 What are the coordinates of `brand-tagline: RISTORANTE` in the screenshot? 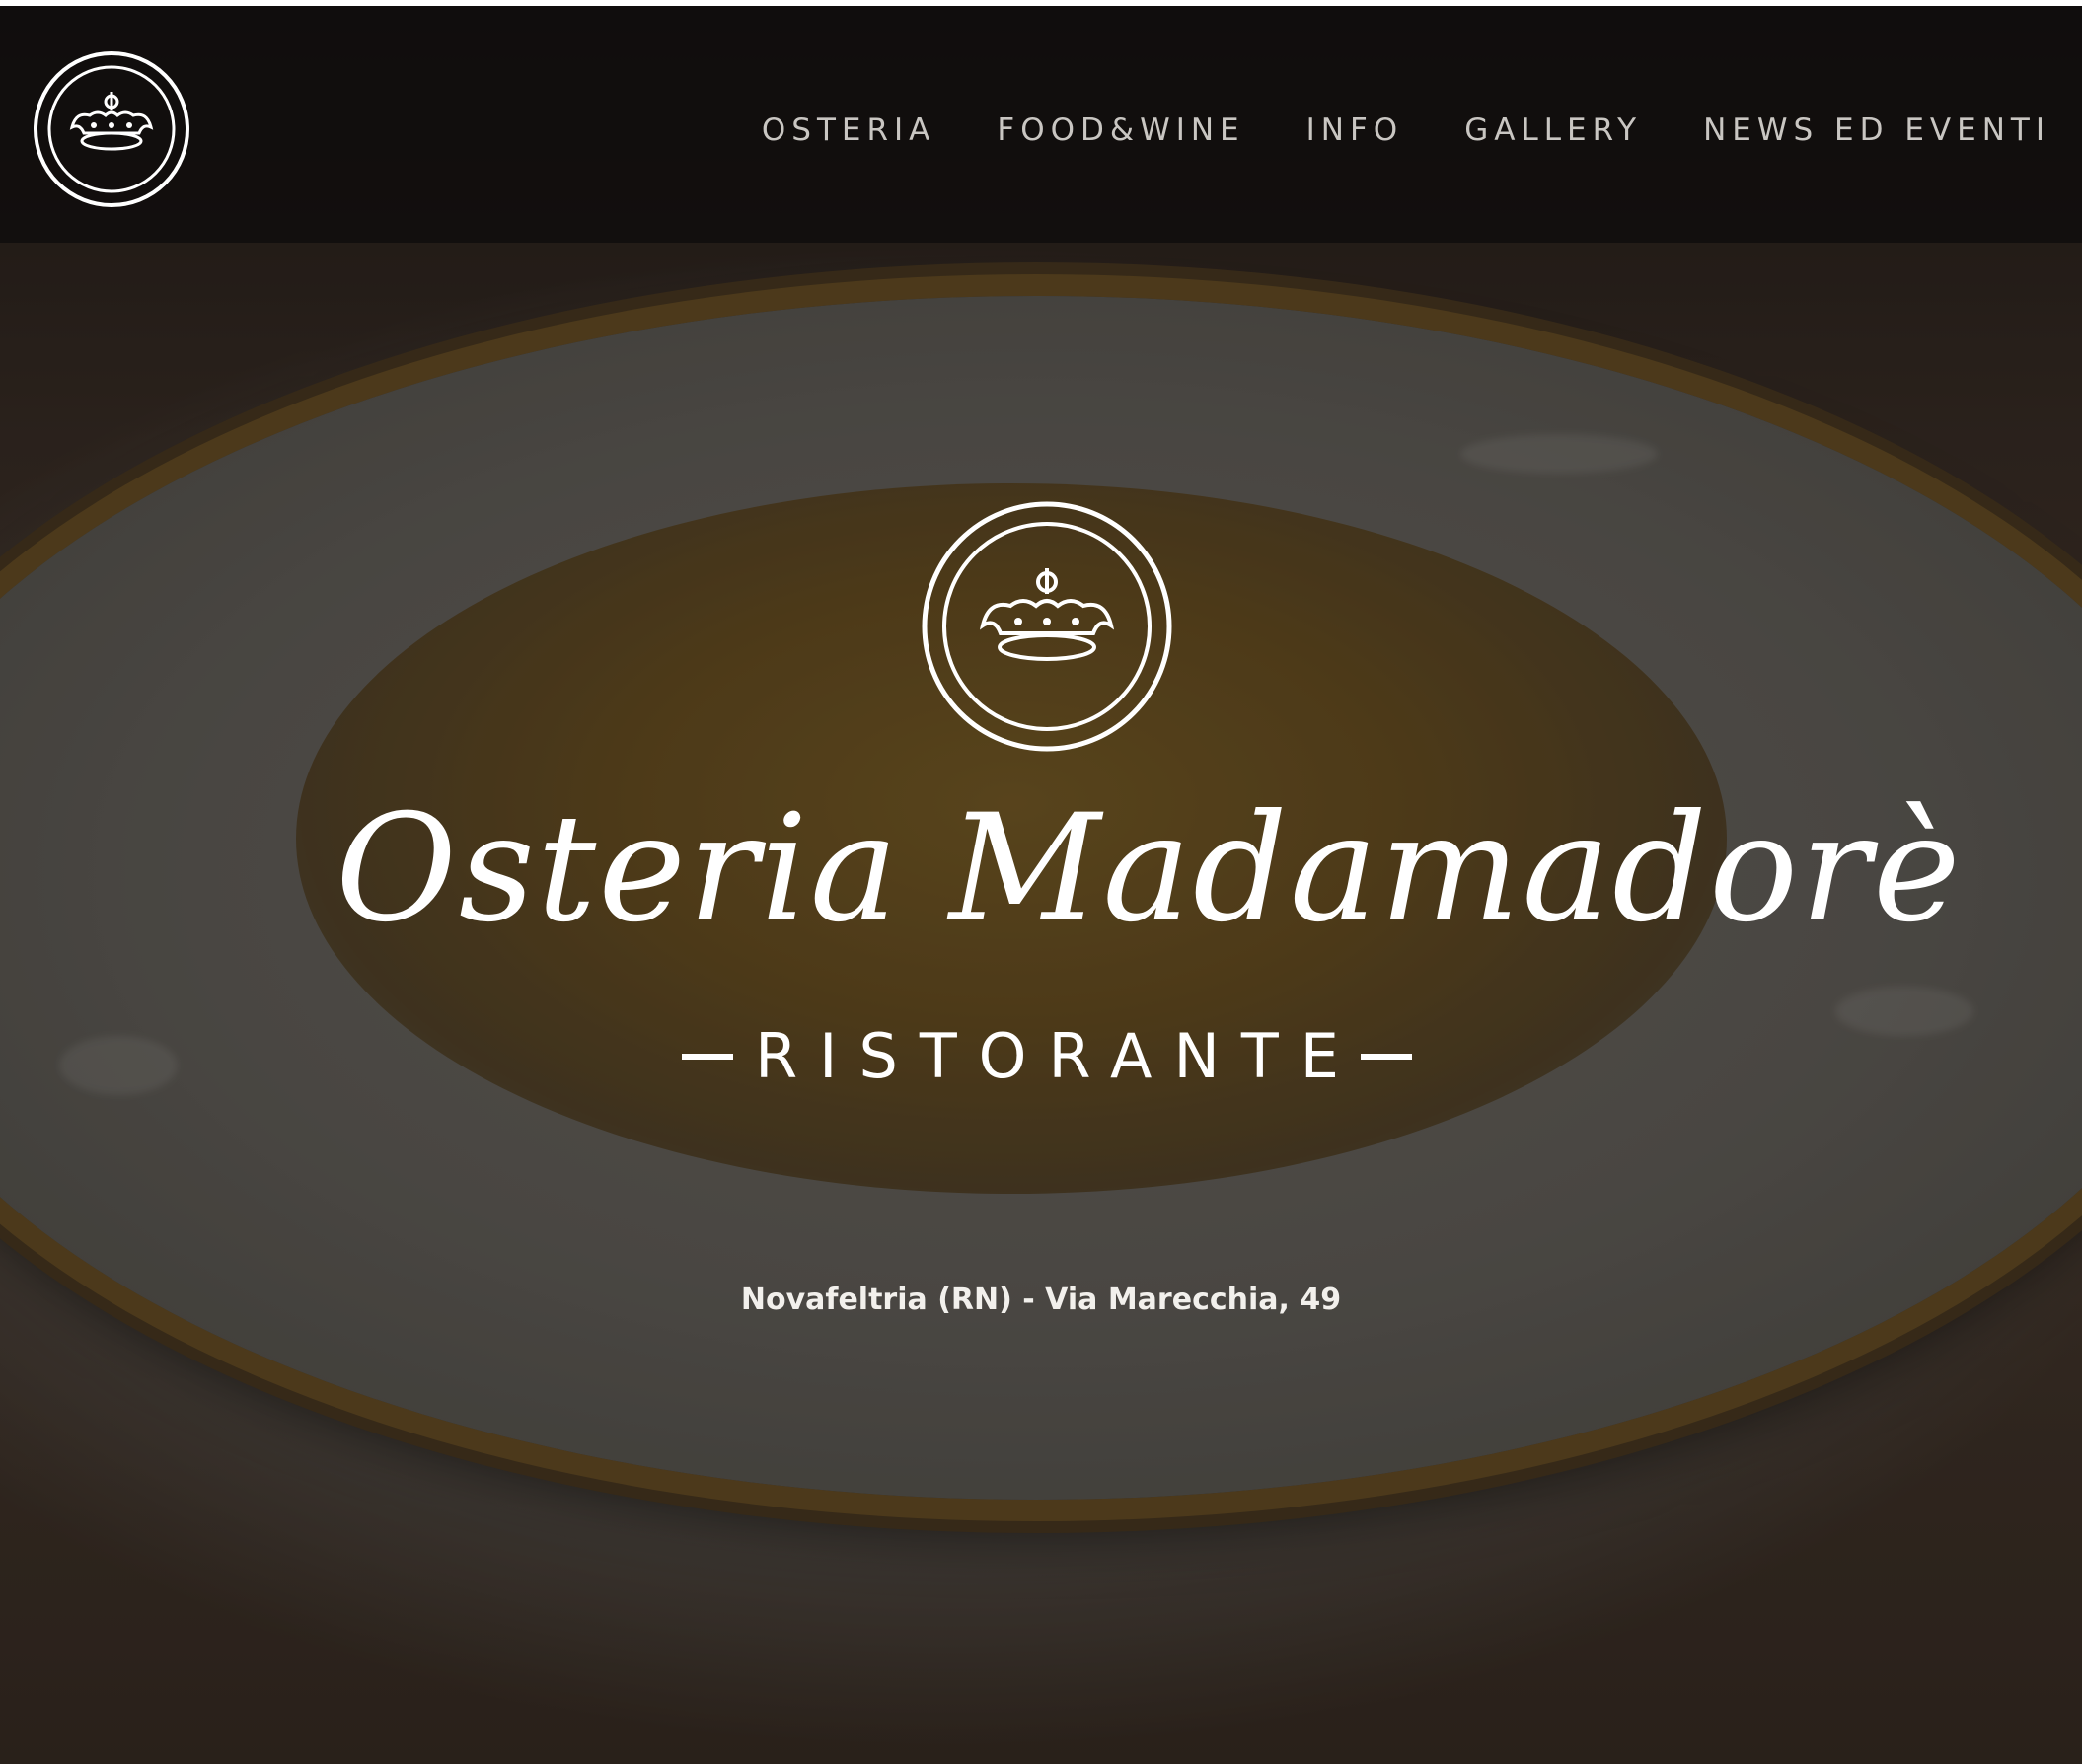 It's located at (1058, 1056).